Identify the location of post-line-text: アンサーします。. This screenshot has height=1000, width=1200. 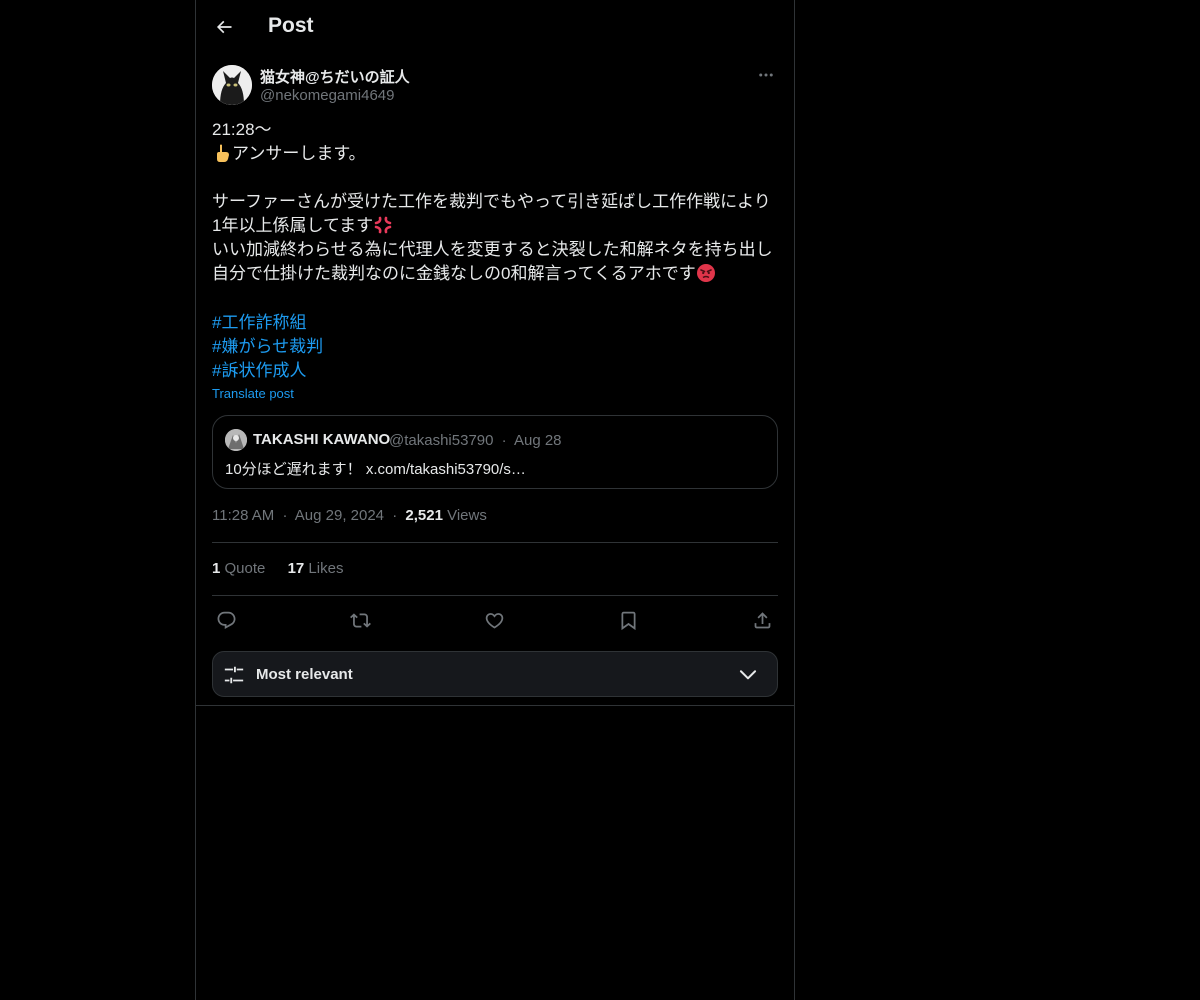
(299, 153).